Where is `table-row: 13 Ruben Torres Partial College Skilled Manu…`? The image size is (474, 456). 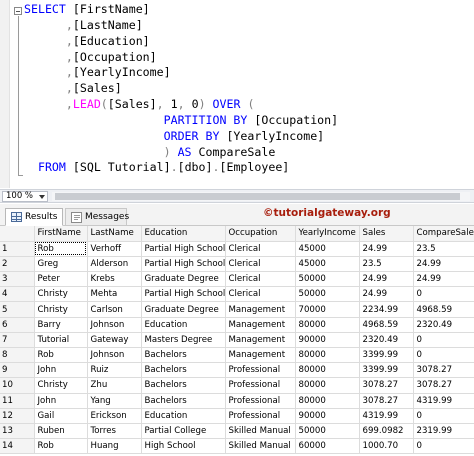
table-row: 13 Ruben Torres Partial College Skilled Manu… is located at coordinates (237, 431).